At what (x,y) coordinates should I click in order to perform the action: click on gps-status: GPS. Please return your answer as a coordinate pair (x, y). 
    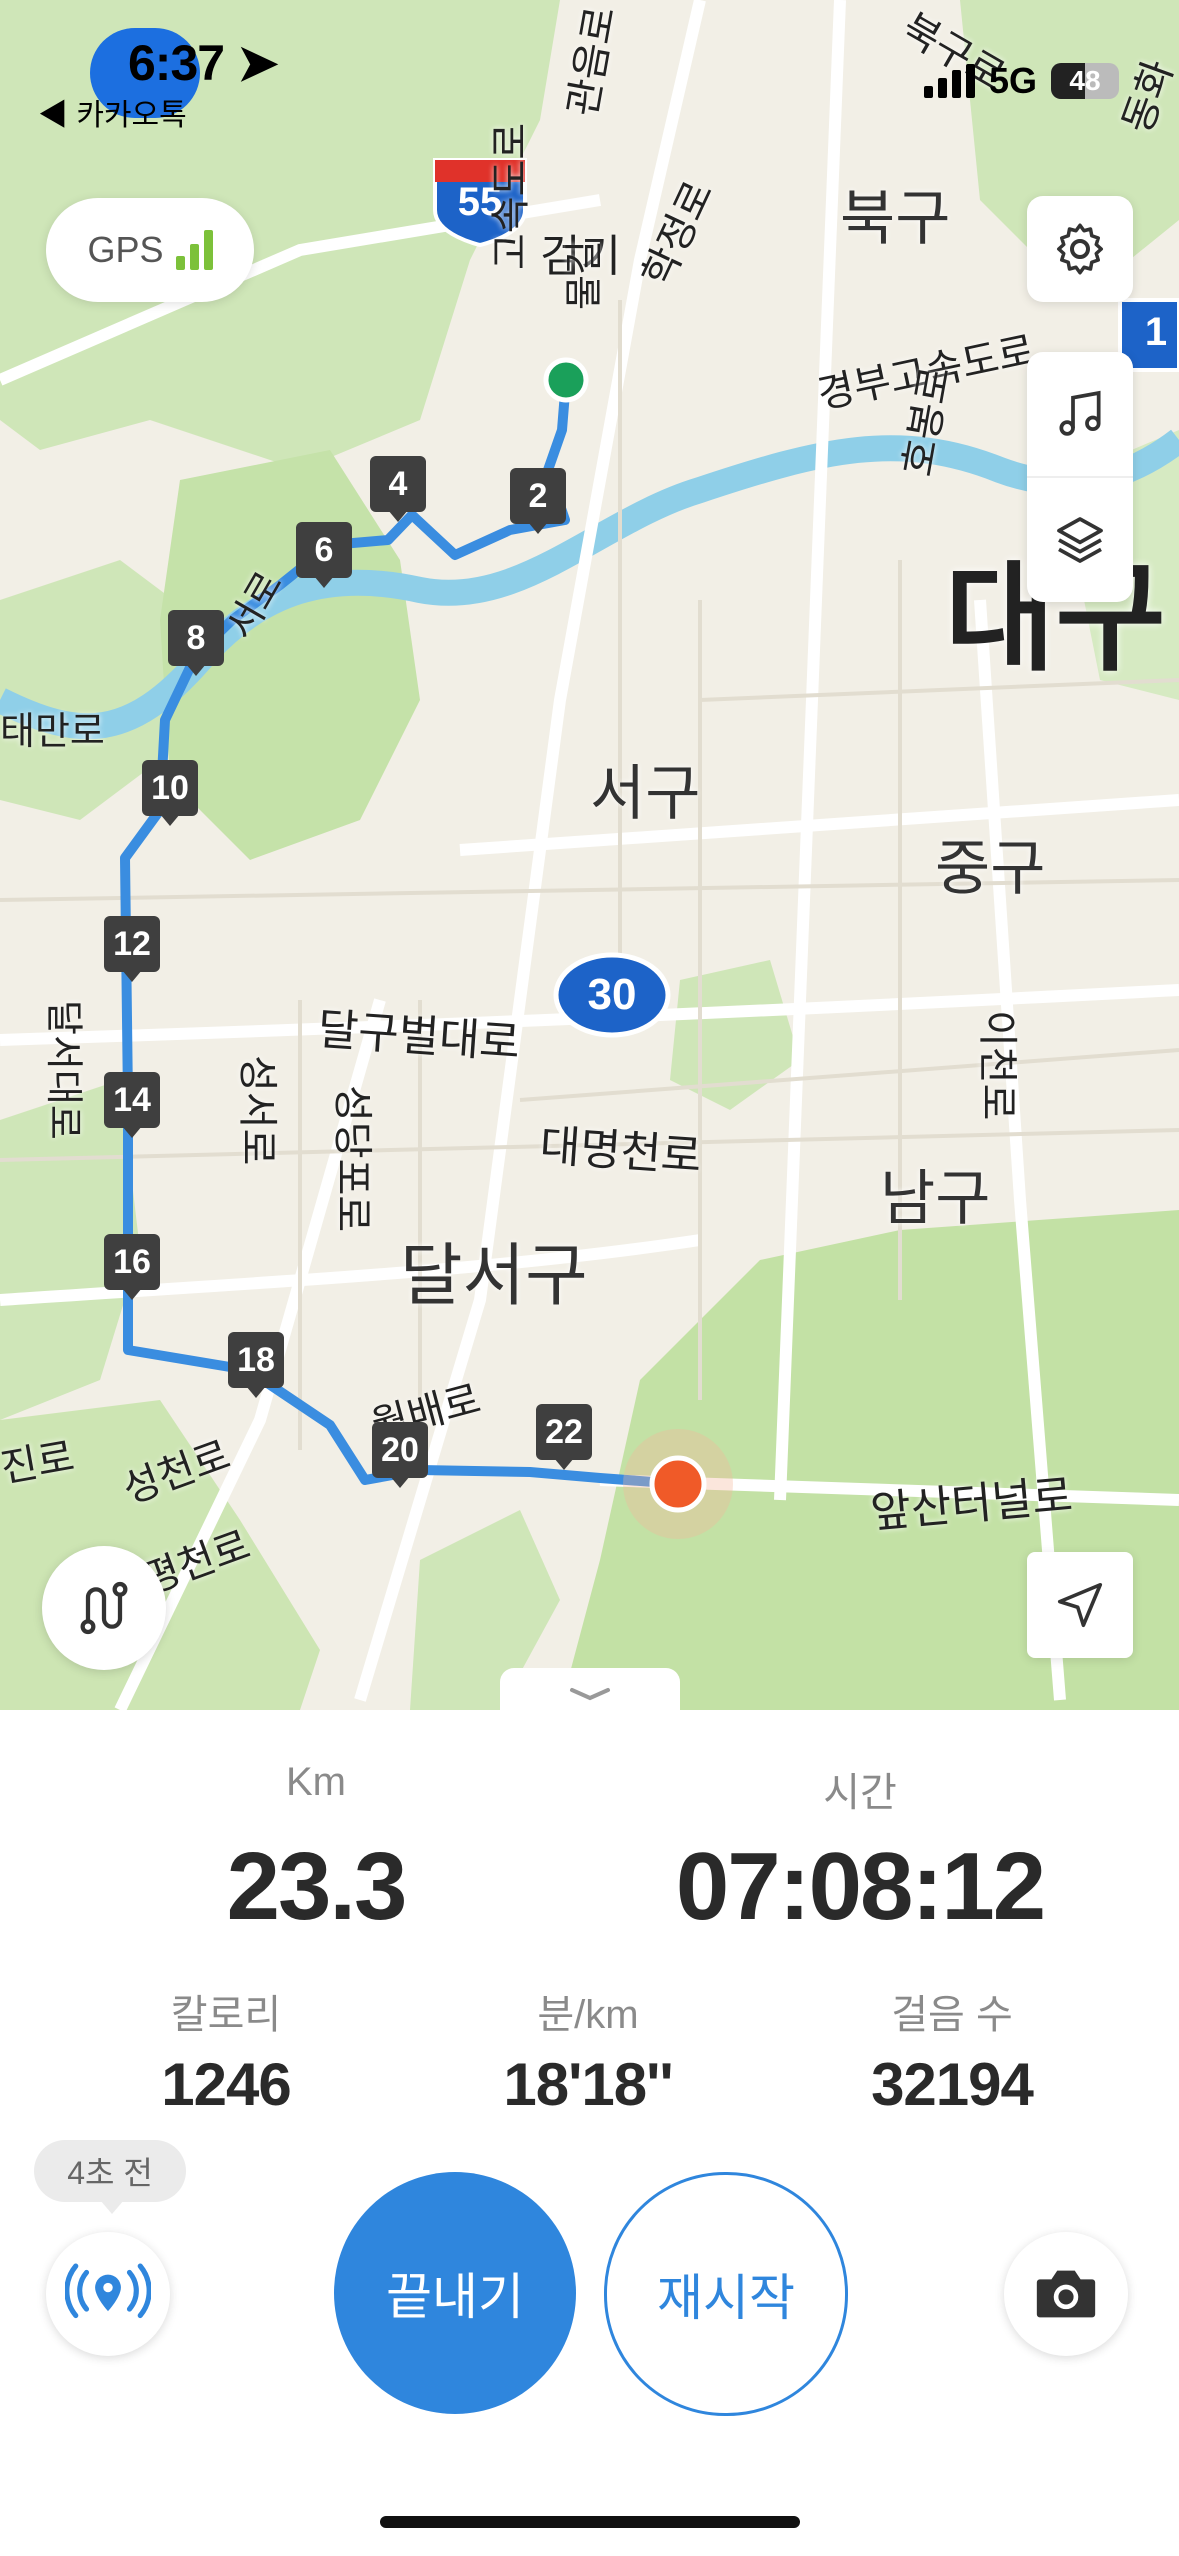
    Looking at the image, I should click on (150, 250).